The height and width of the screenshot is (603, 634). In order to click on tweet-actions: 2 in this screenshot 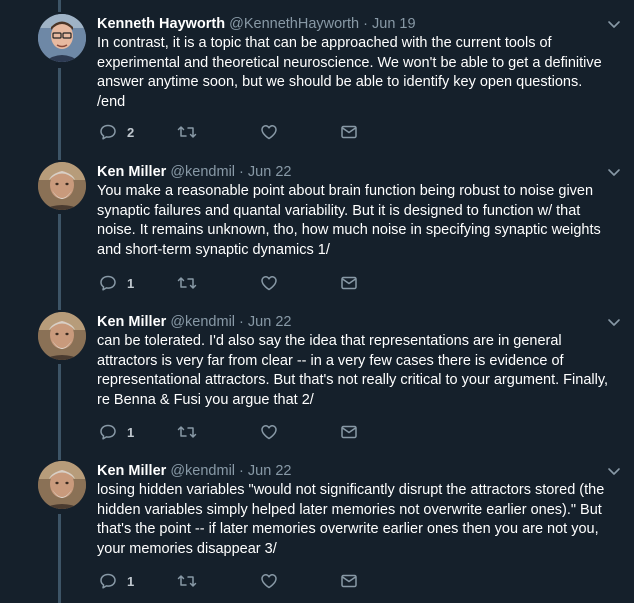, I will do `click(234, 132)`.